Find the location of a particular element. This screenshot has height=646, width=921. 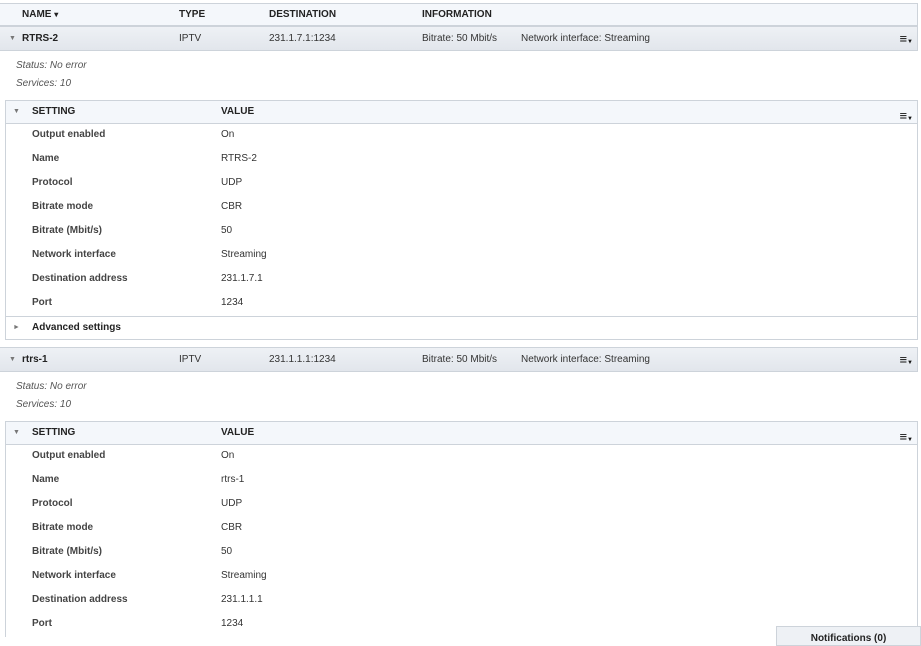

output-name: rtrs-1 is located at coordinates (35, 359).